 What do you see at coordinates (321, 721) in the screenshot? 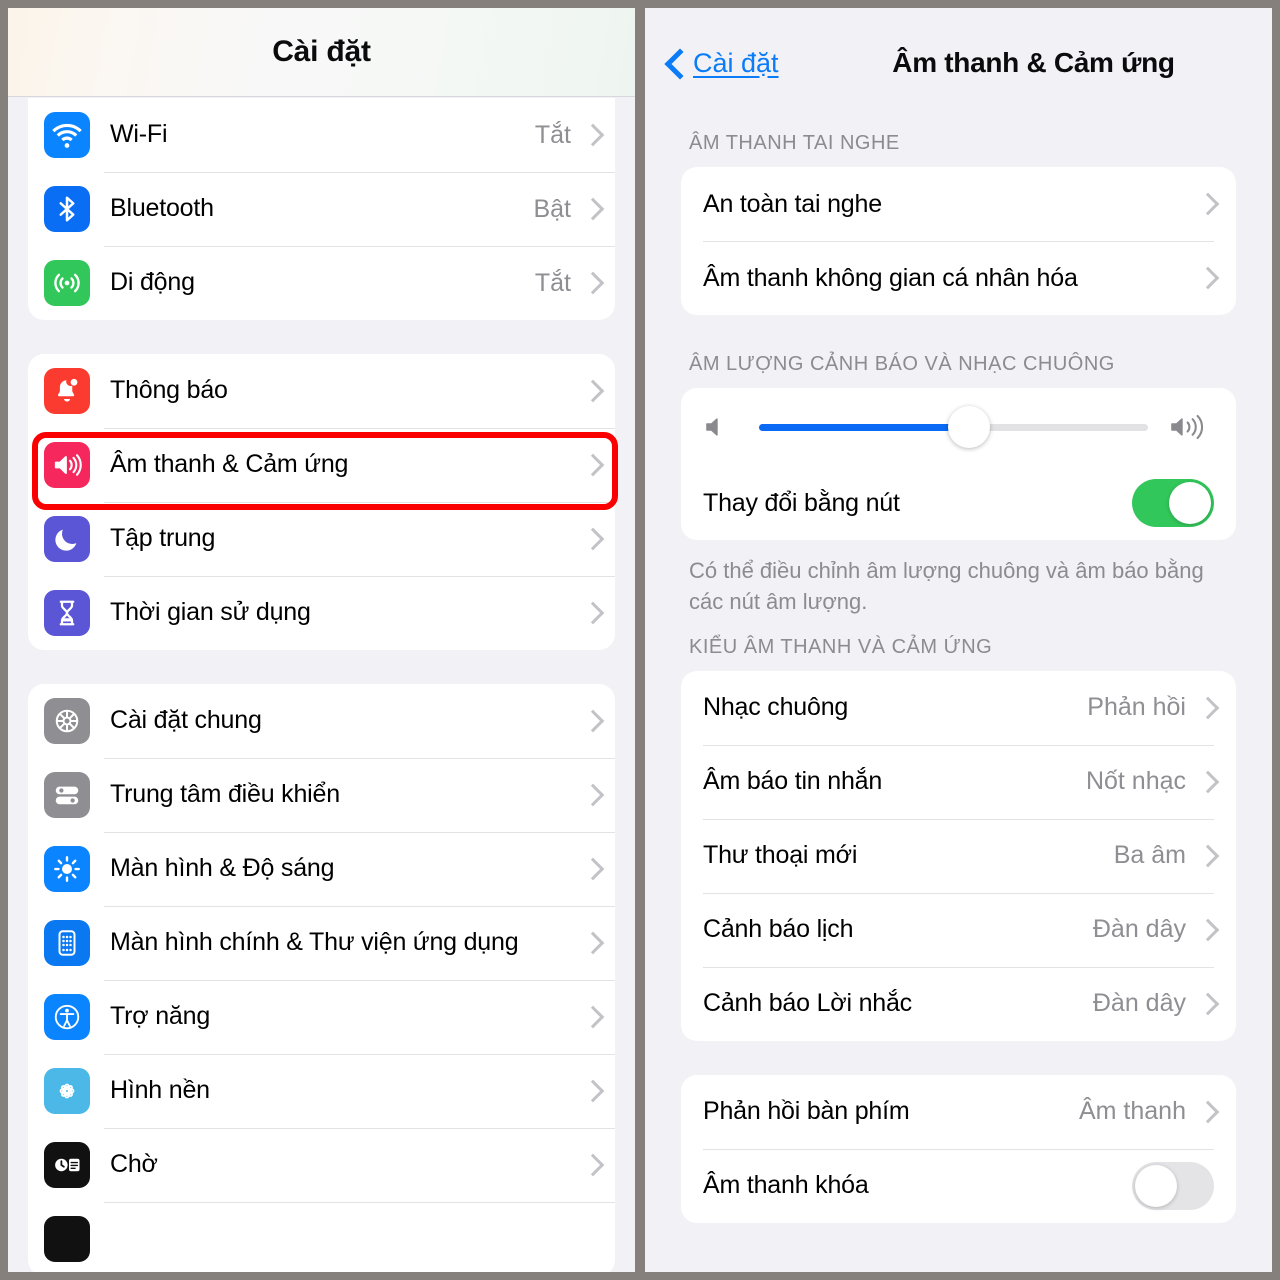
I see `sidebar-item-general: Cài đặt chung` at bounding box center [321, 721].